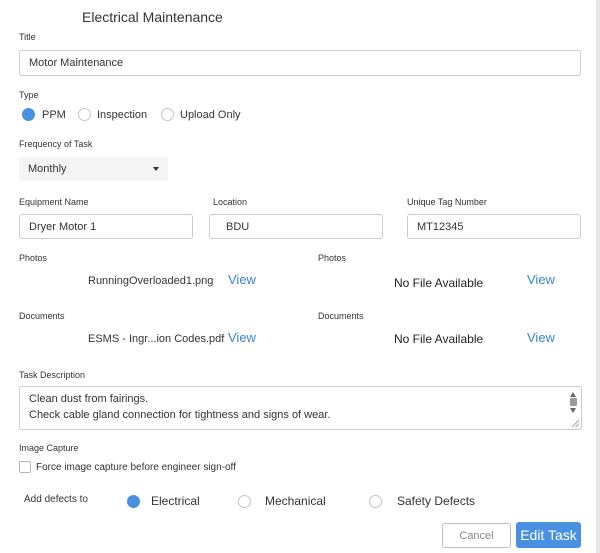 The width and height of the screenshot is (600, 553). What do you see at coordinates (106, 226) in the screenshot?
I see `equipment-input: Dryer Motor 1` at bounding box center [106, 226].